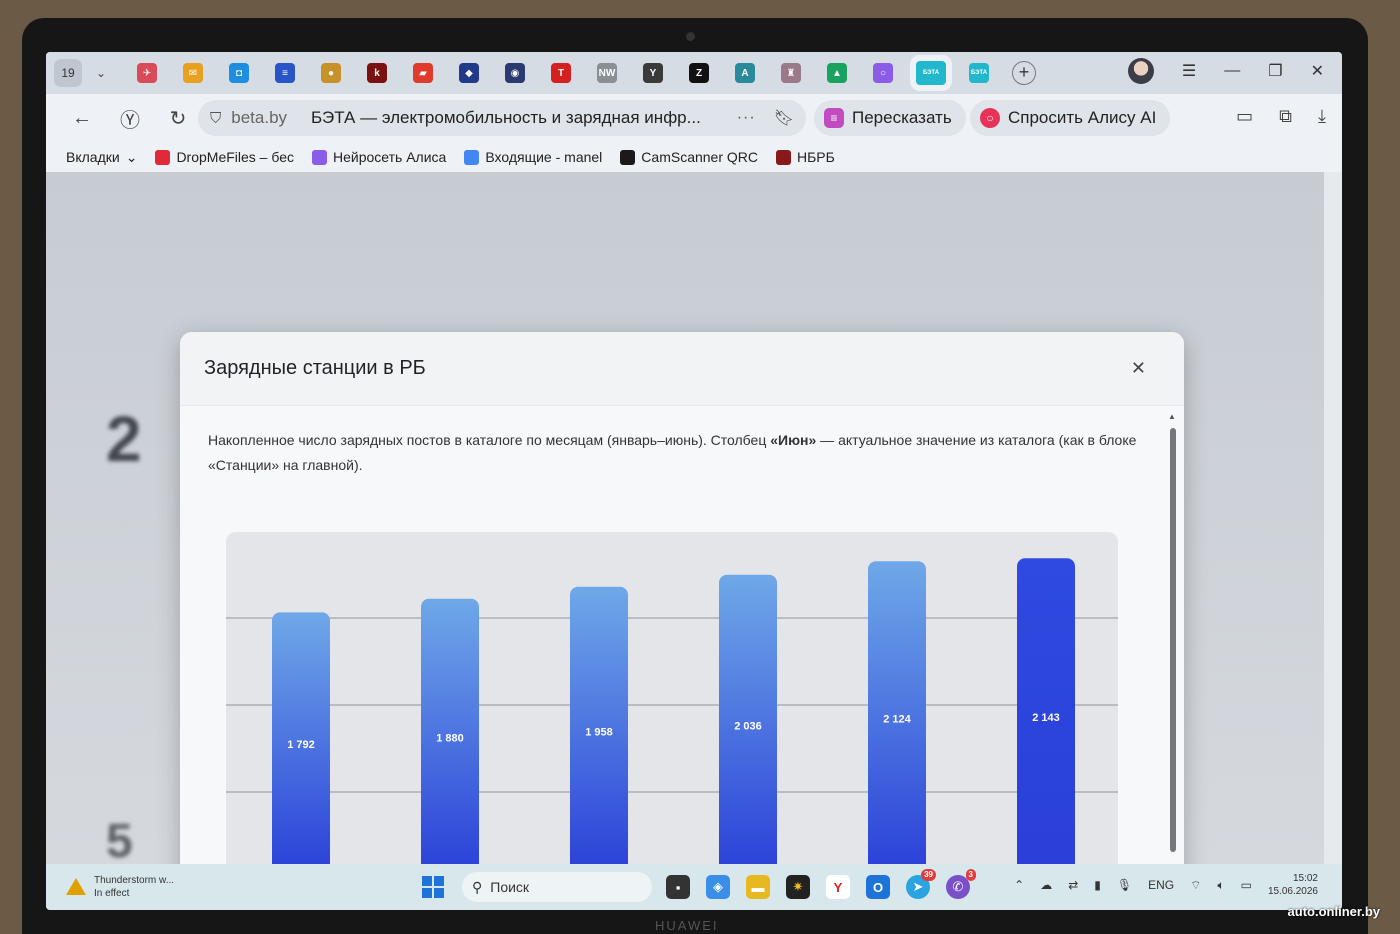 This screenshot has width=1400, height=934. I want to click on modal-scroll-thumb, so click(1173, 640).